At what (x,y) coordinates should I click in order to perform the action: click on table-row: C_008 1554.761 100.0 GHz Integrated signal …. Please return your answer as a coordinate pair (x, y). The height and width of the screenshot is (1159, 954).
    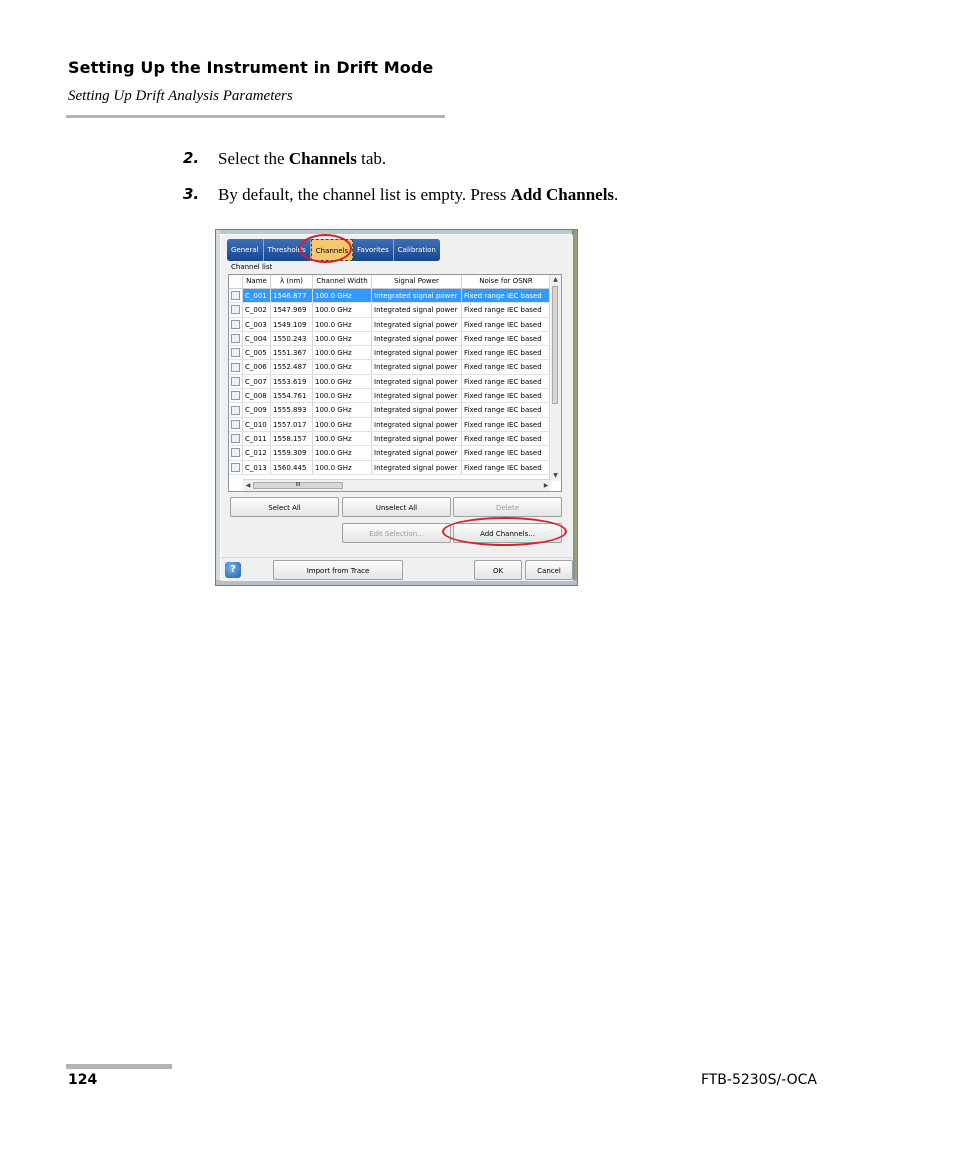
    Looking at the image, I should click on (390, 396).